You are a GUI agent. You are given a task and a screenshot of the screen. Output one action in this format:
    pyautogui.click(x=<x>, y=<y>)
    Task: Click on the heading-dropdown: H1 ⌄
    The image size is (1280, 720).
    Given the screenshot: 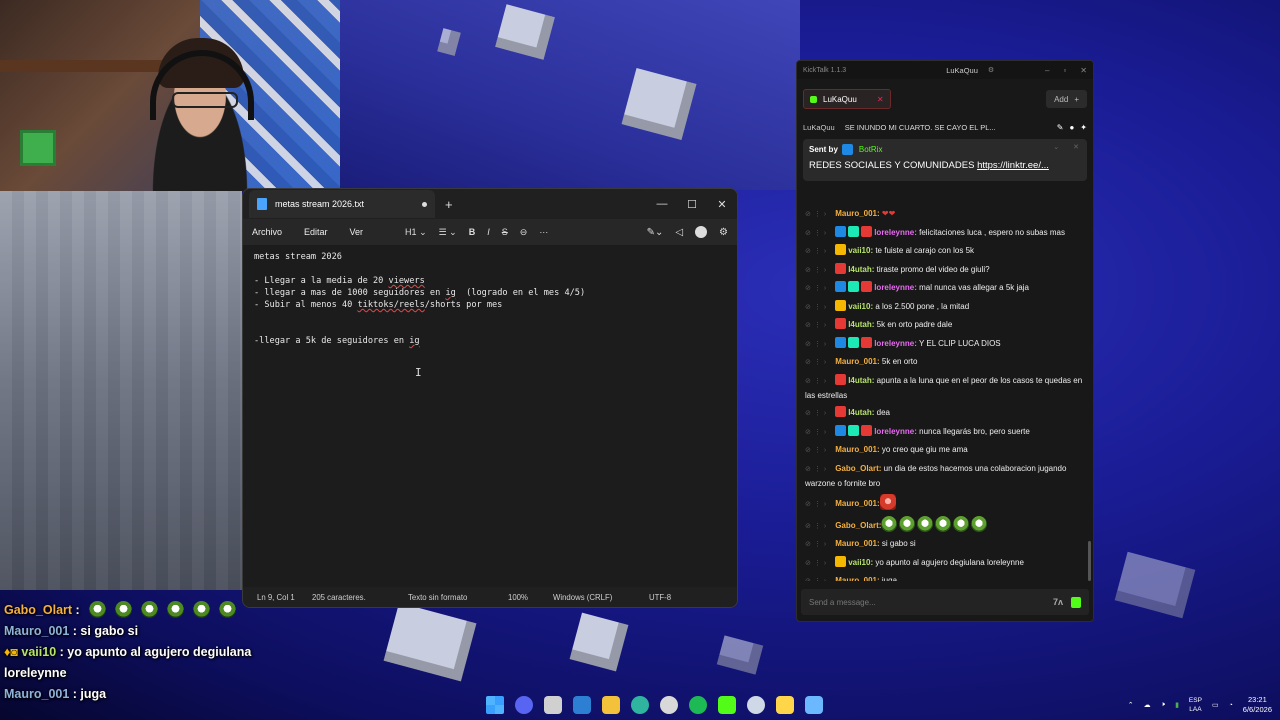 What is the action you would take?
    pyautogui.click(x=416, y=232)
    